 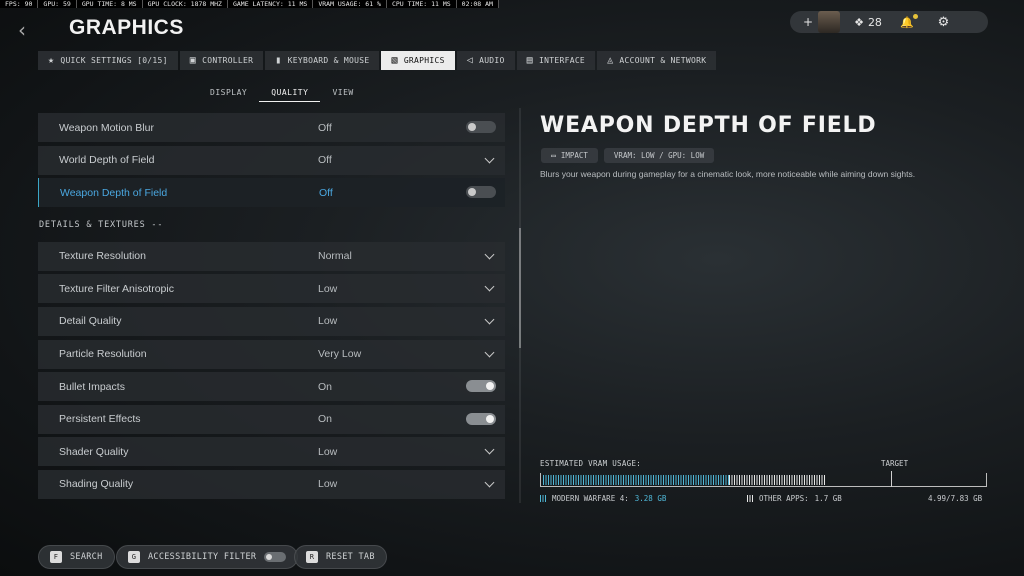 I want to click on tab-audio: ◁ AUDIO, so click(x=485, y=60).